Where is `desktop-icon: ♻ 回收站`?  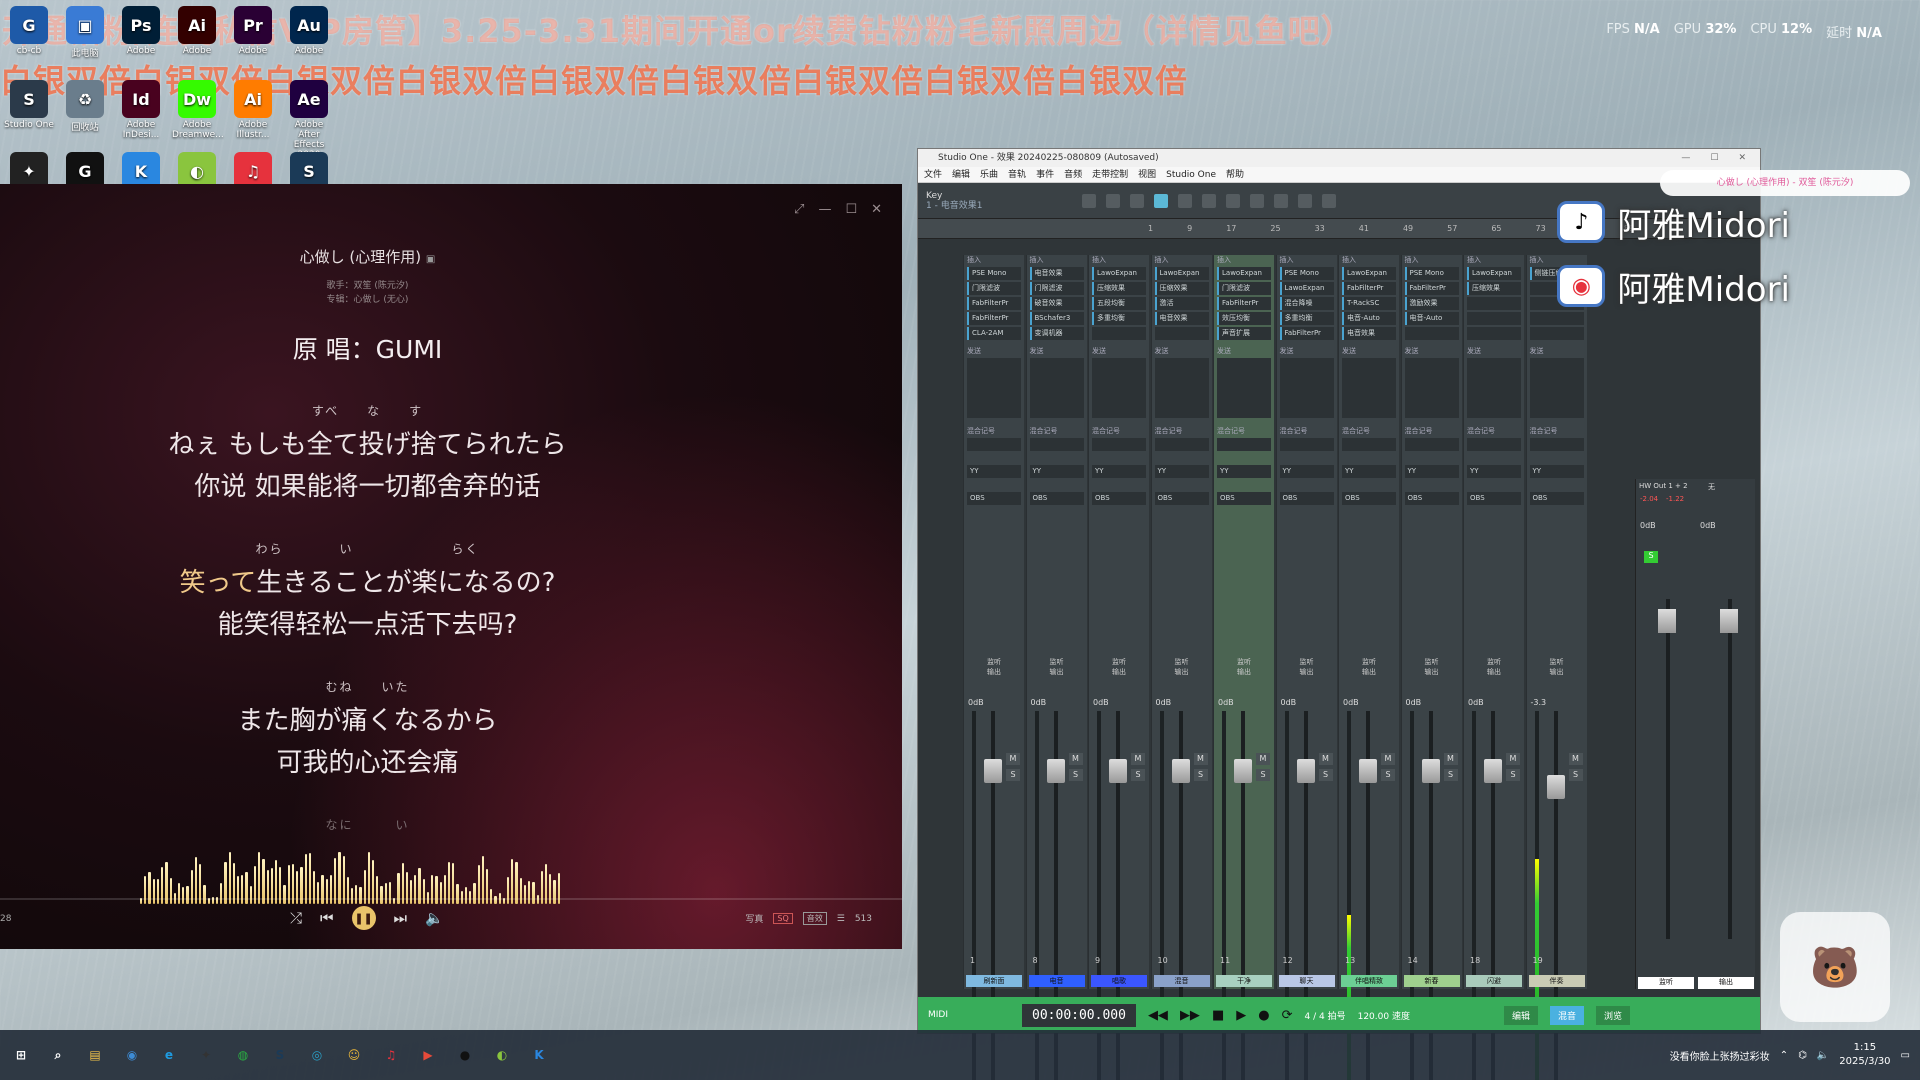 desktop-icon: ♻ 回收站 is located at coordinates (85, 106).